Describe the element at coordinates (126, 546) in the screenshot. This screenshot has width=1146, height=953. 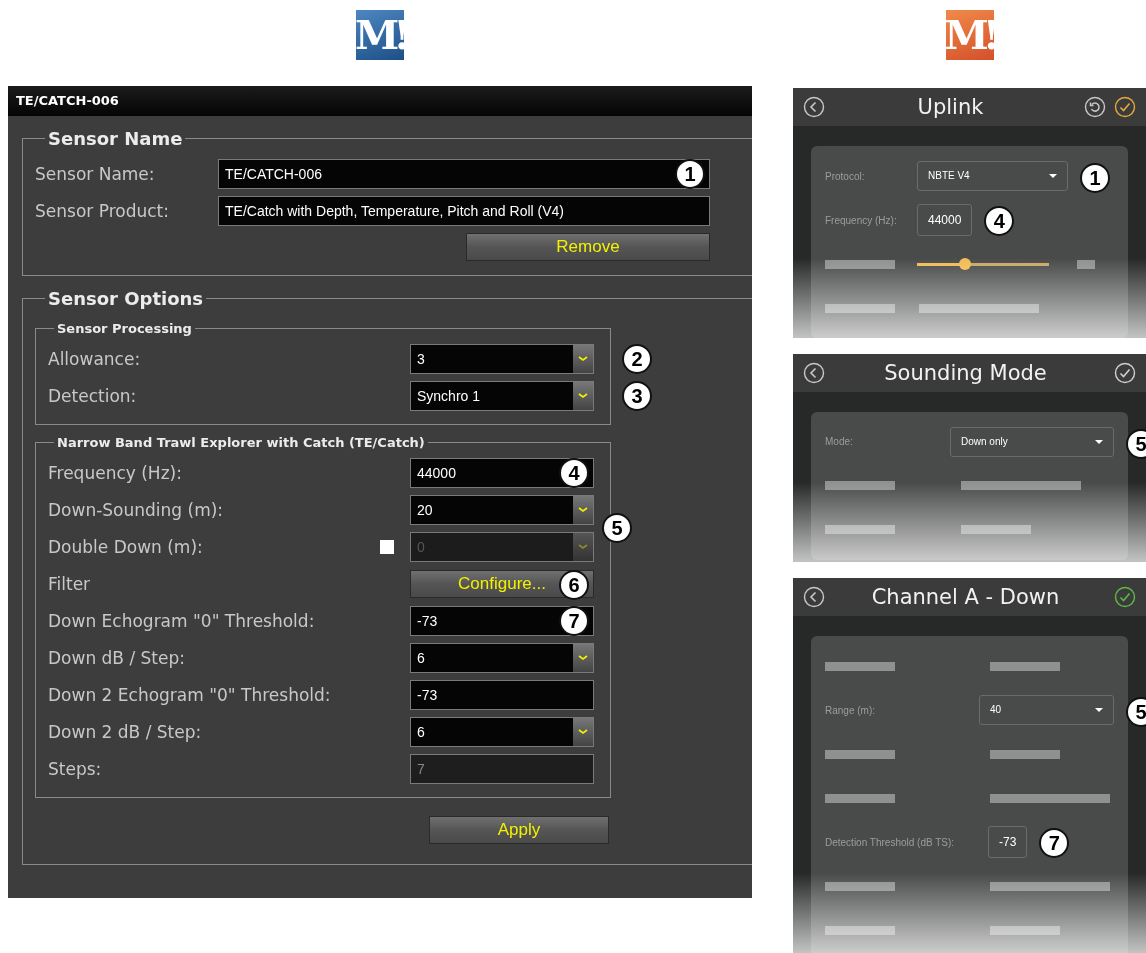
I see `field-label: Double Down (m):` at that location.